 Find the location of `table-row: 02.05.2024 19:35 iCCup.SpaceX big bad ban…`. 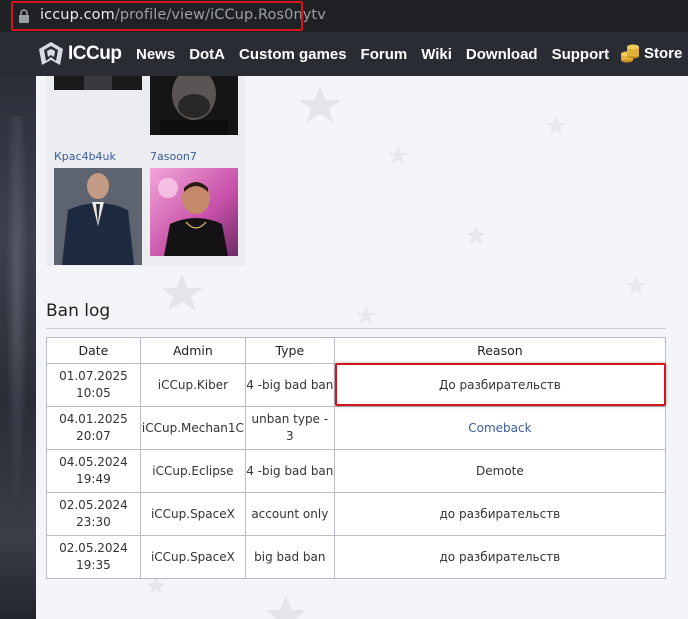

table-row: 02.05.2024 19:35 iCCup.SpaceX big bad ban… is located at coordinates (356, 557).